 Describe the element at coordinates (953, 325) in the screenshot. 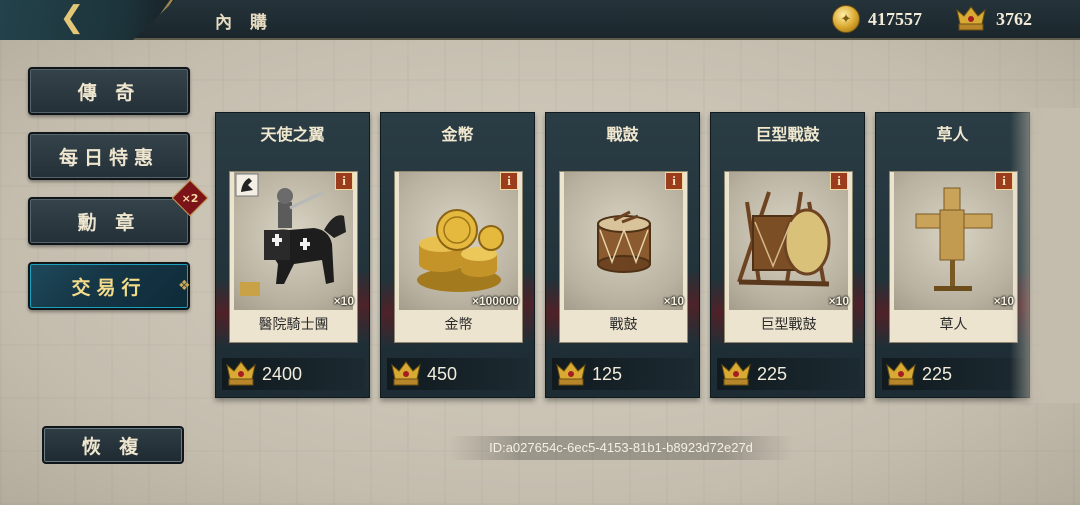

I see `item-name: 草人` at that location.